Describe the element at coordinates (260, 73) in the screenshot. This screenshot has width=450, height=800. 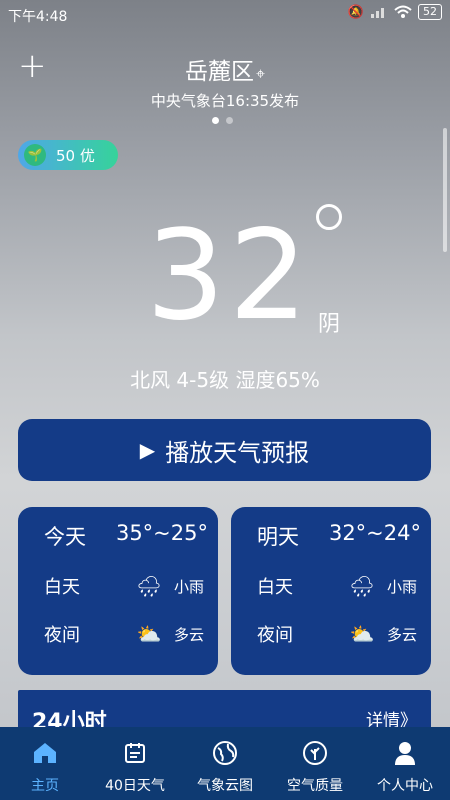
I see `location-pin-icon: ⌖` at that location.